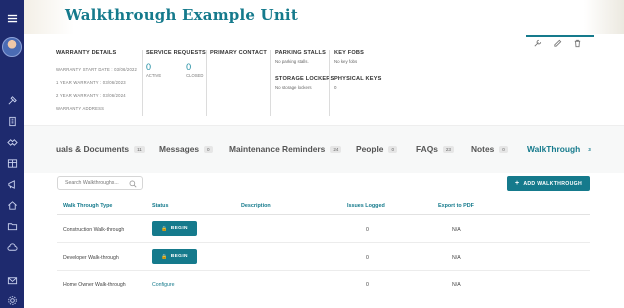  I want to click on sidebar, so click(12, 154).